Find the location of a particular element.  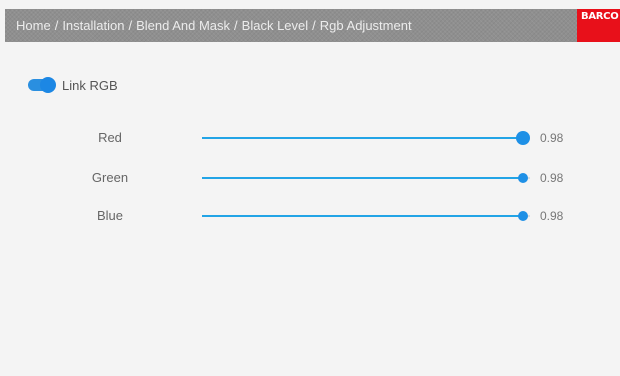

green-slider-thumb is located at coordinates (523, 178).